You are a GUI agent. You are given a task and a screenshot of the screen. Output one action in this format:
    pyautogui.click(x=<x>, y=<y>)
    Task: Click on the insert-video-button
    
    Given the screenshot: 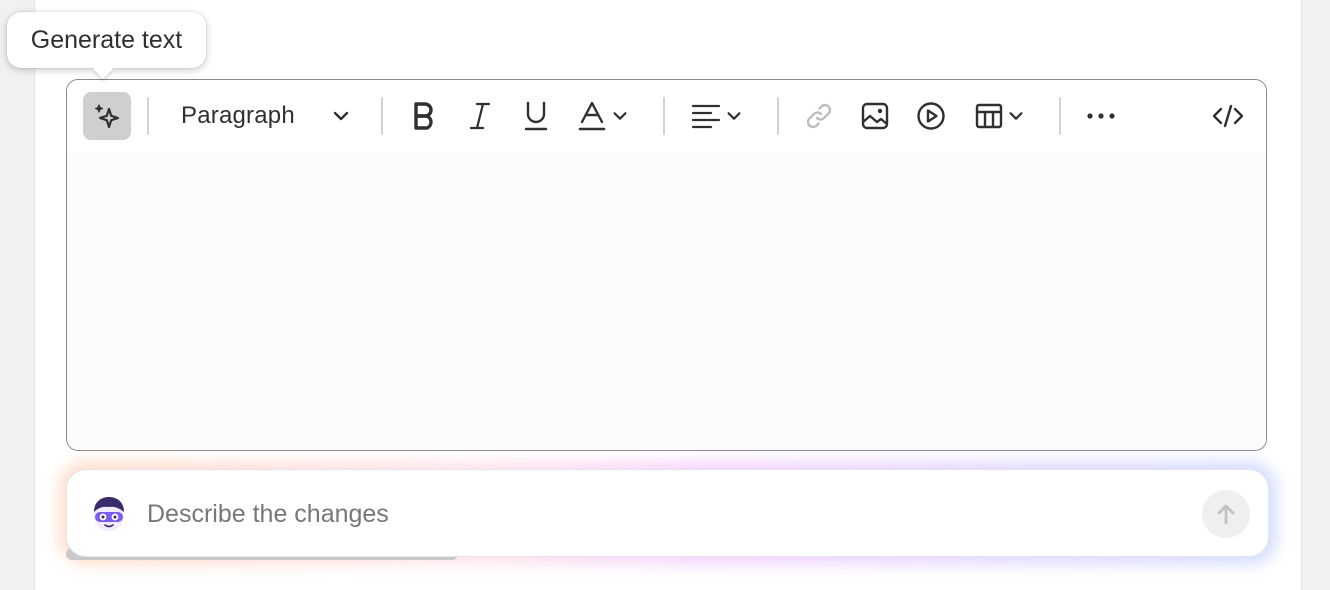 What is the action you would take?
    pyautogui.click(x=931, y=116)
    